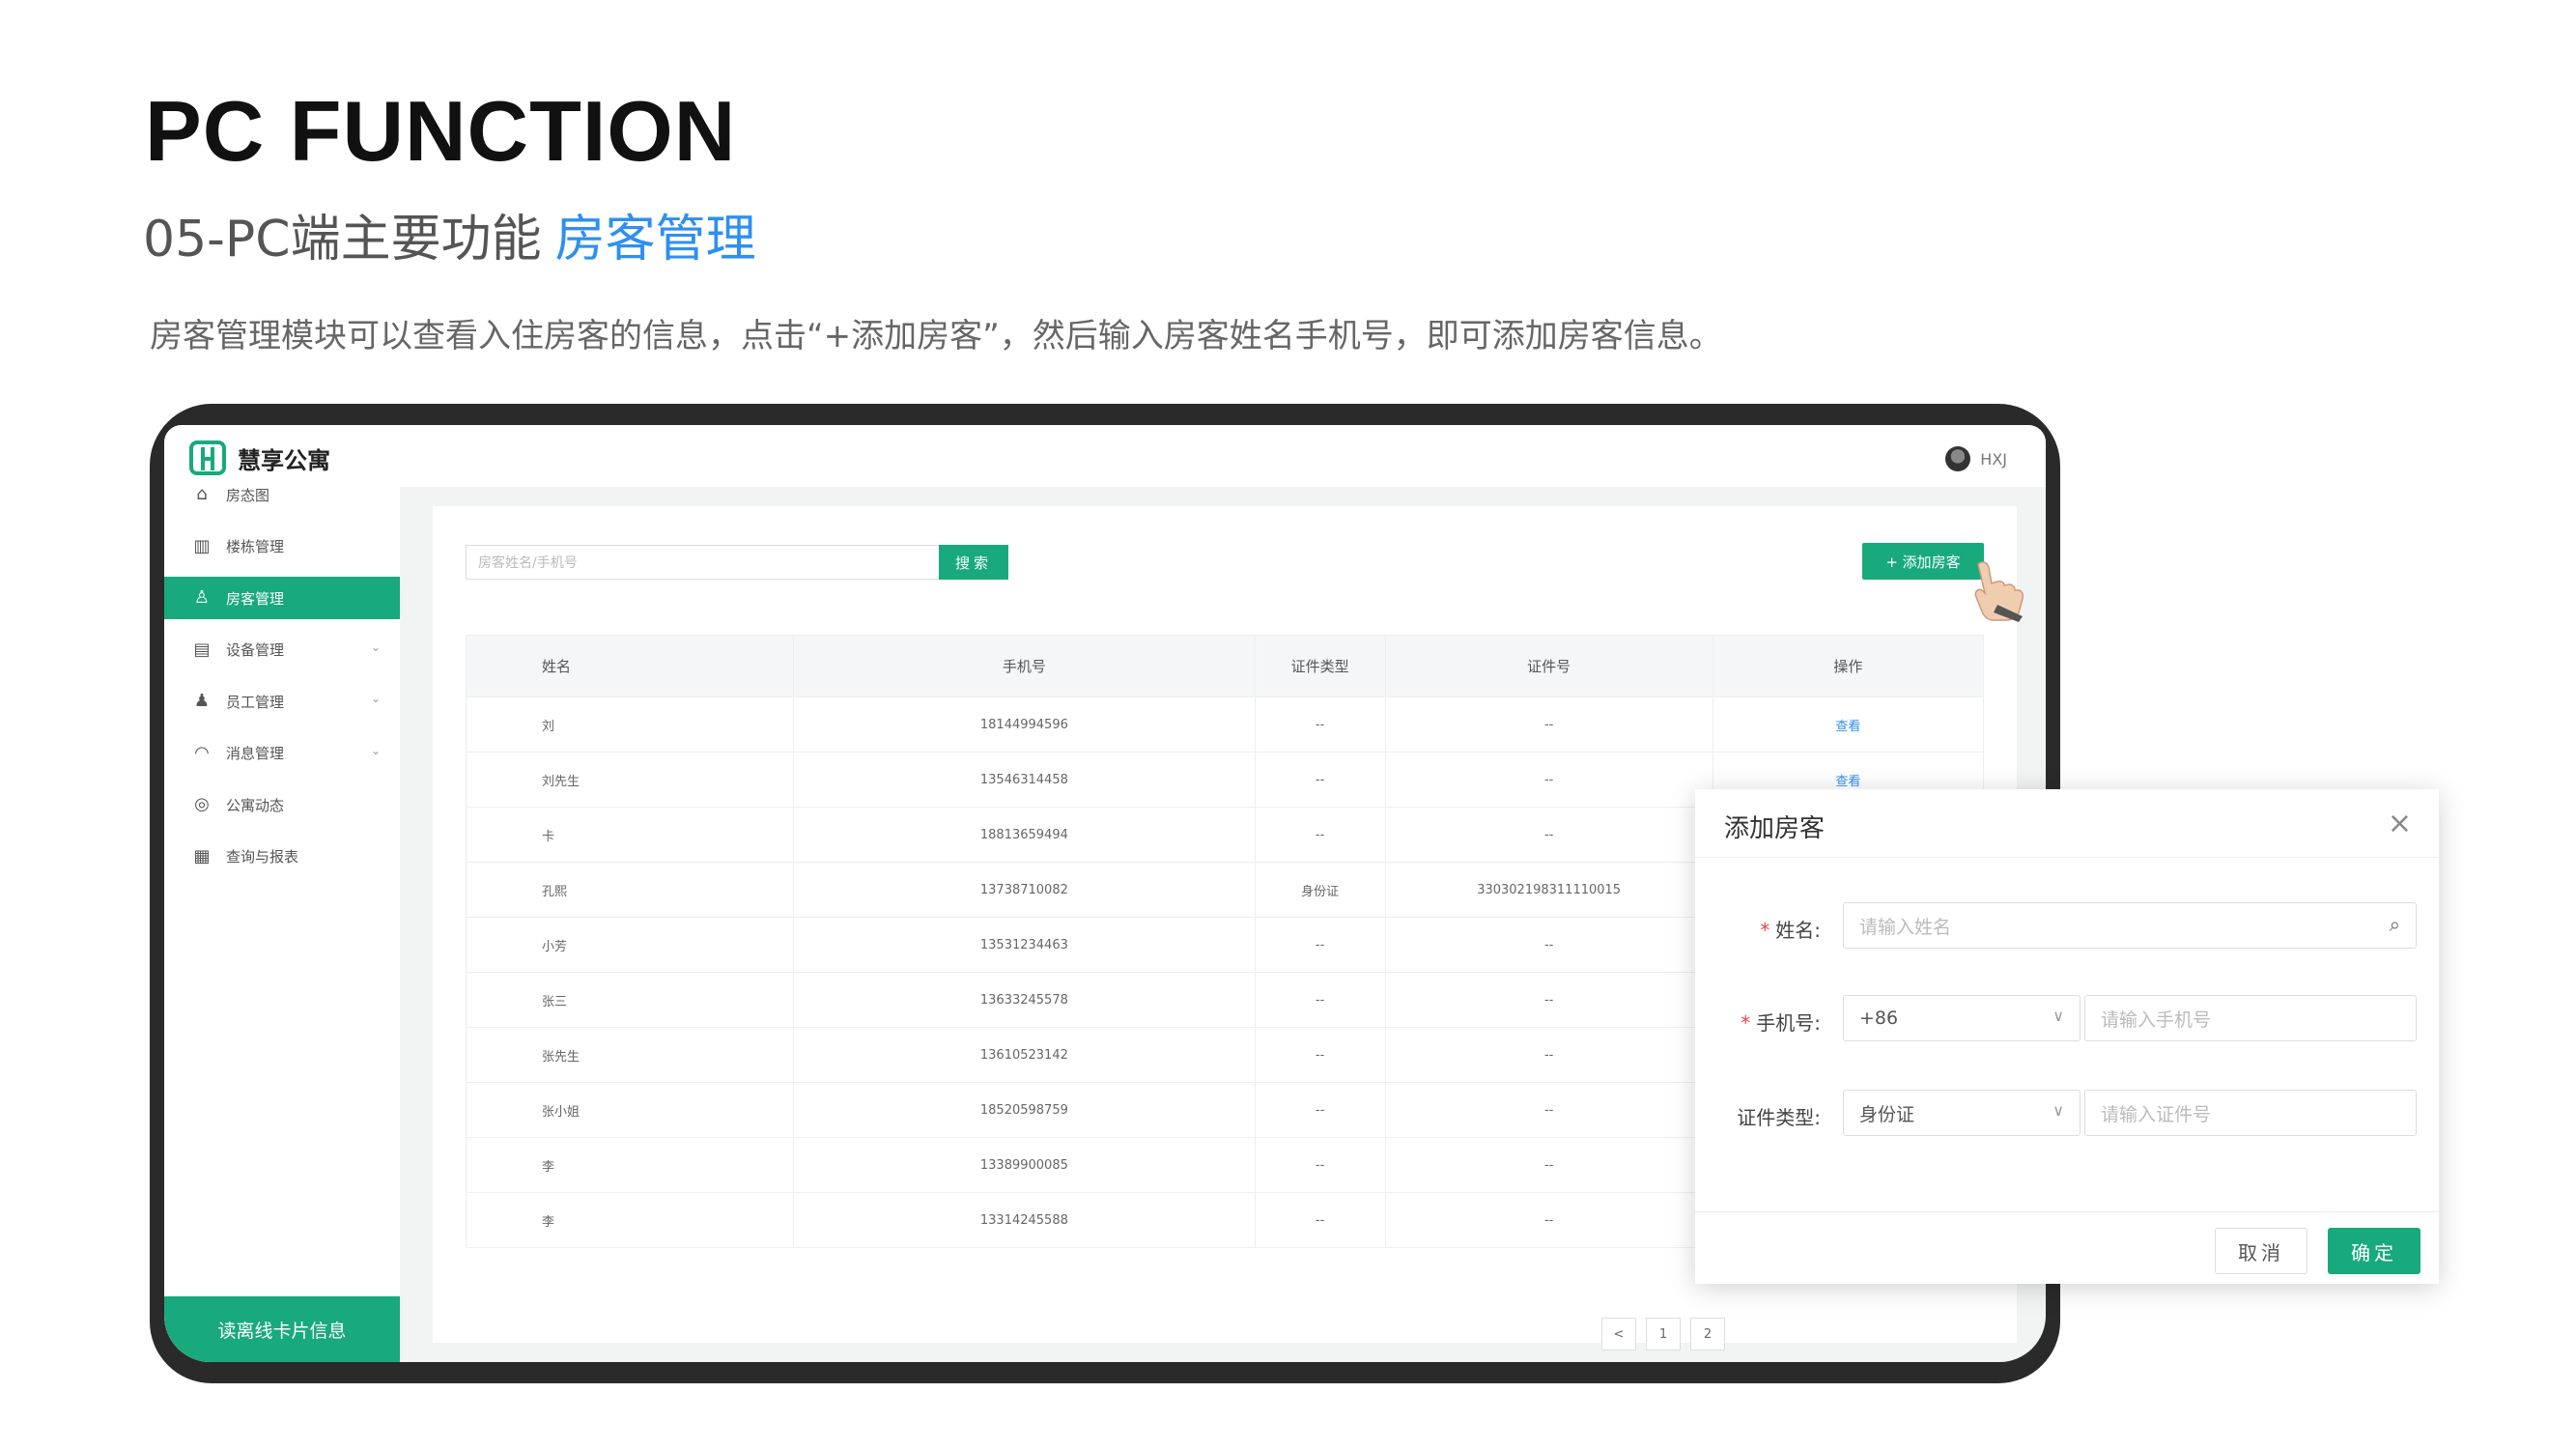 Image resolution: width=2576 pixels, height=1449 pixels. What do you see at coordinates (1879, 1018) in the screenshot?
I see `country-code-value: +86` at bounding box center [1879, 1018].